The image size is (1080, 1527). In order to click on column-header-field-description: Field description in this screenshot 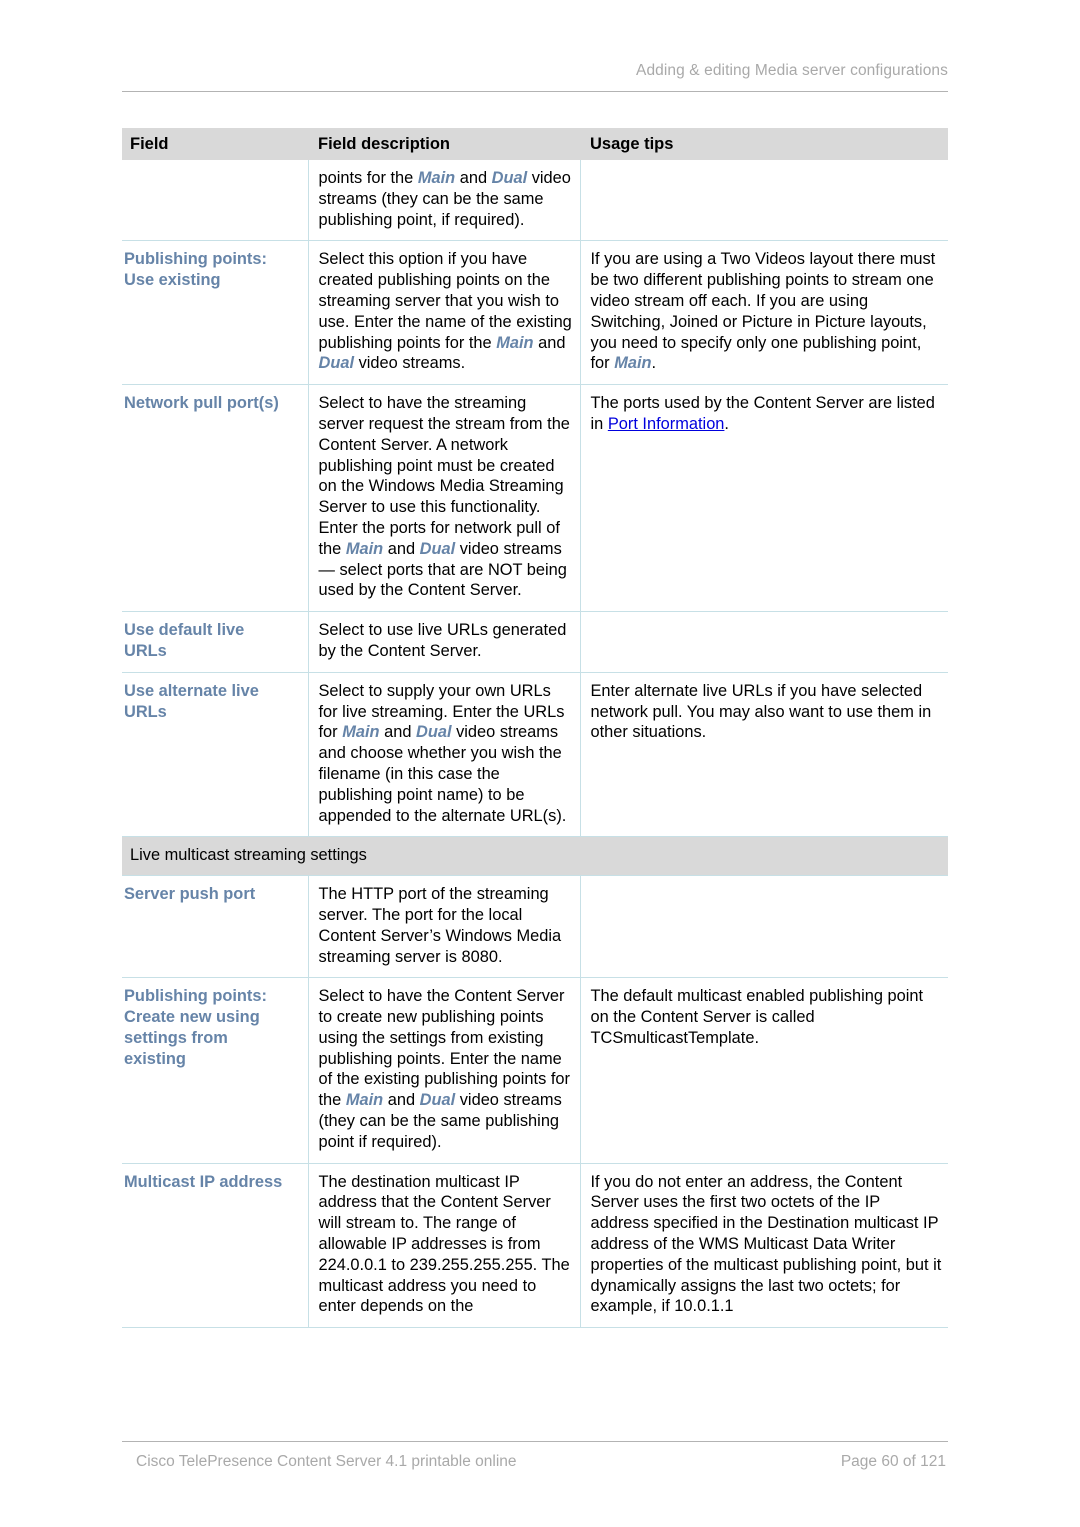, I will do `click(444, 144)`.